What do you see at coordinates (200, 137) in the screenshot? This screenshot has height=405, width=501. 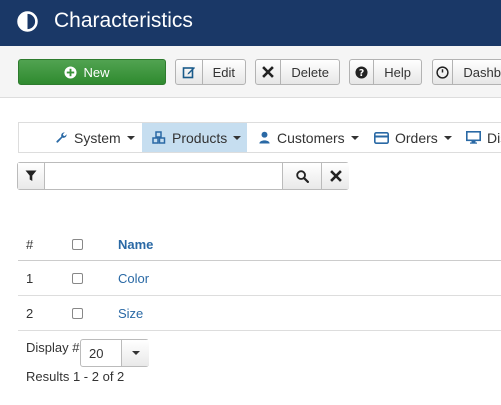 I see `menu-item-products-label: Products` at bounding box center [200, 137].